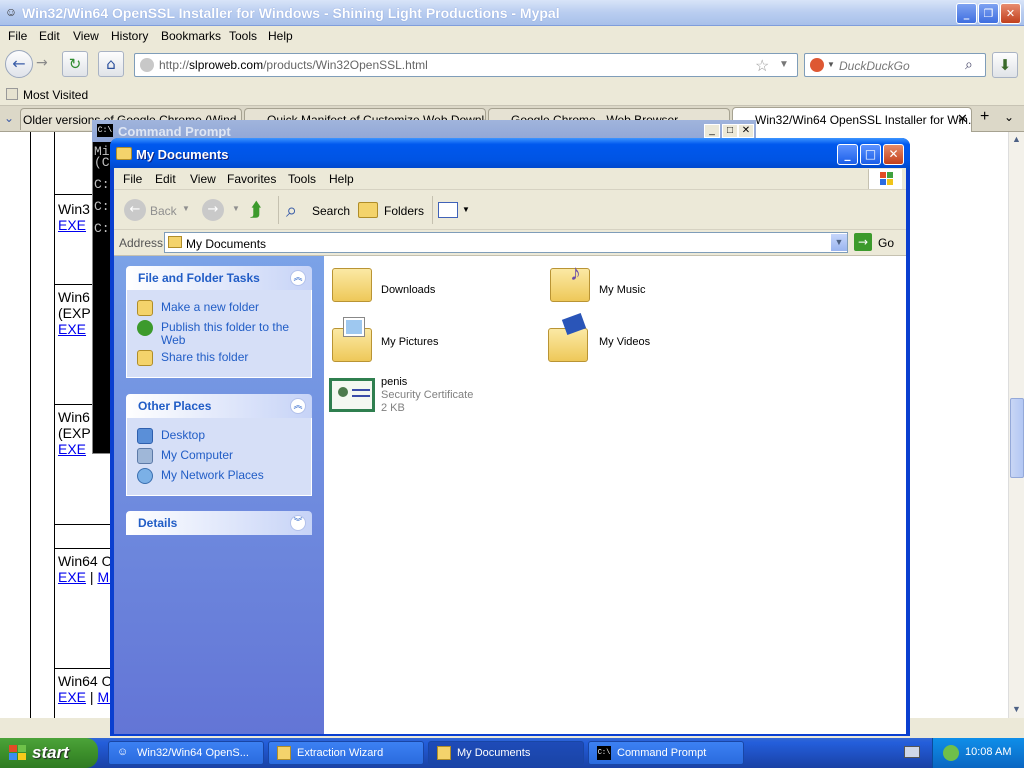 This screenshot has height=768, width=1024. Describe the element at coordinates (256, 209) in the screenshot. I see `up-folder-icon: ⮭` at that location.